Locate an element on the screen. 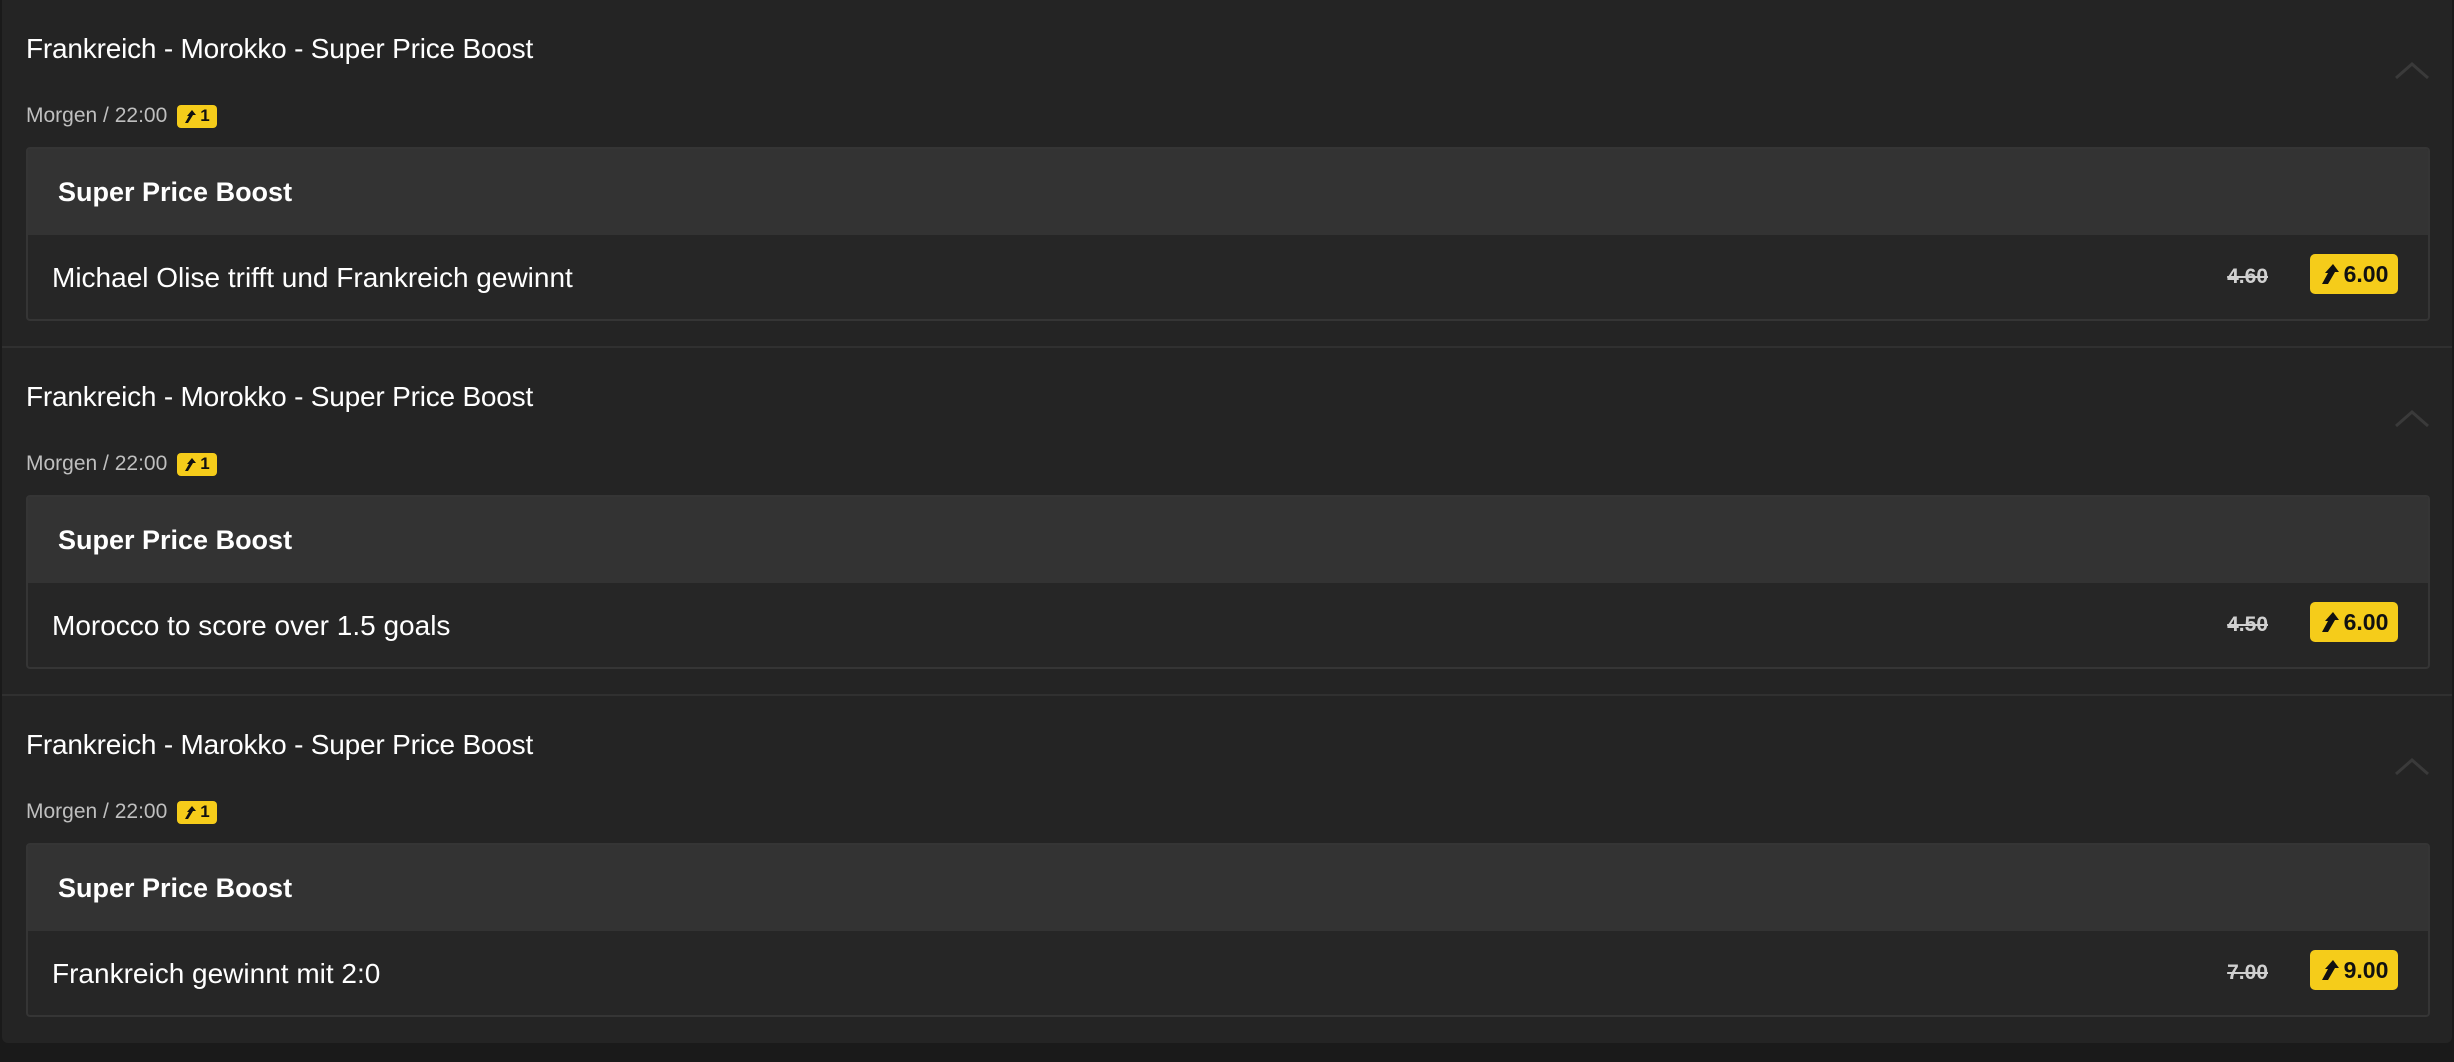  old-price: 4.60 is located at coordinates (2247, 276).